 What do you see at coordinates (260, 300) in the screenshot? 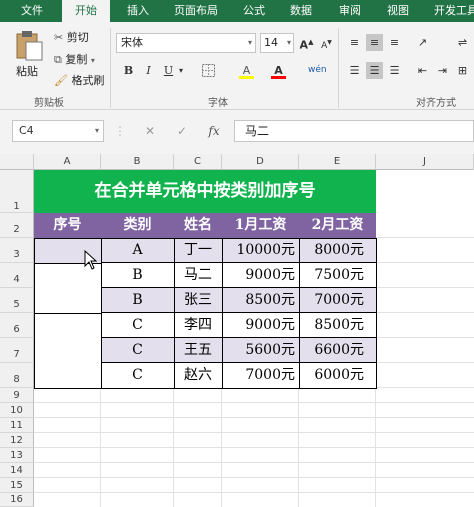
I see `jan-salary-cell: 8500元` at bounding box center [260, 300].